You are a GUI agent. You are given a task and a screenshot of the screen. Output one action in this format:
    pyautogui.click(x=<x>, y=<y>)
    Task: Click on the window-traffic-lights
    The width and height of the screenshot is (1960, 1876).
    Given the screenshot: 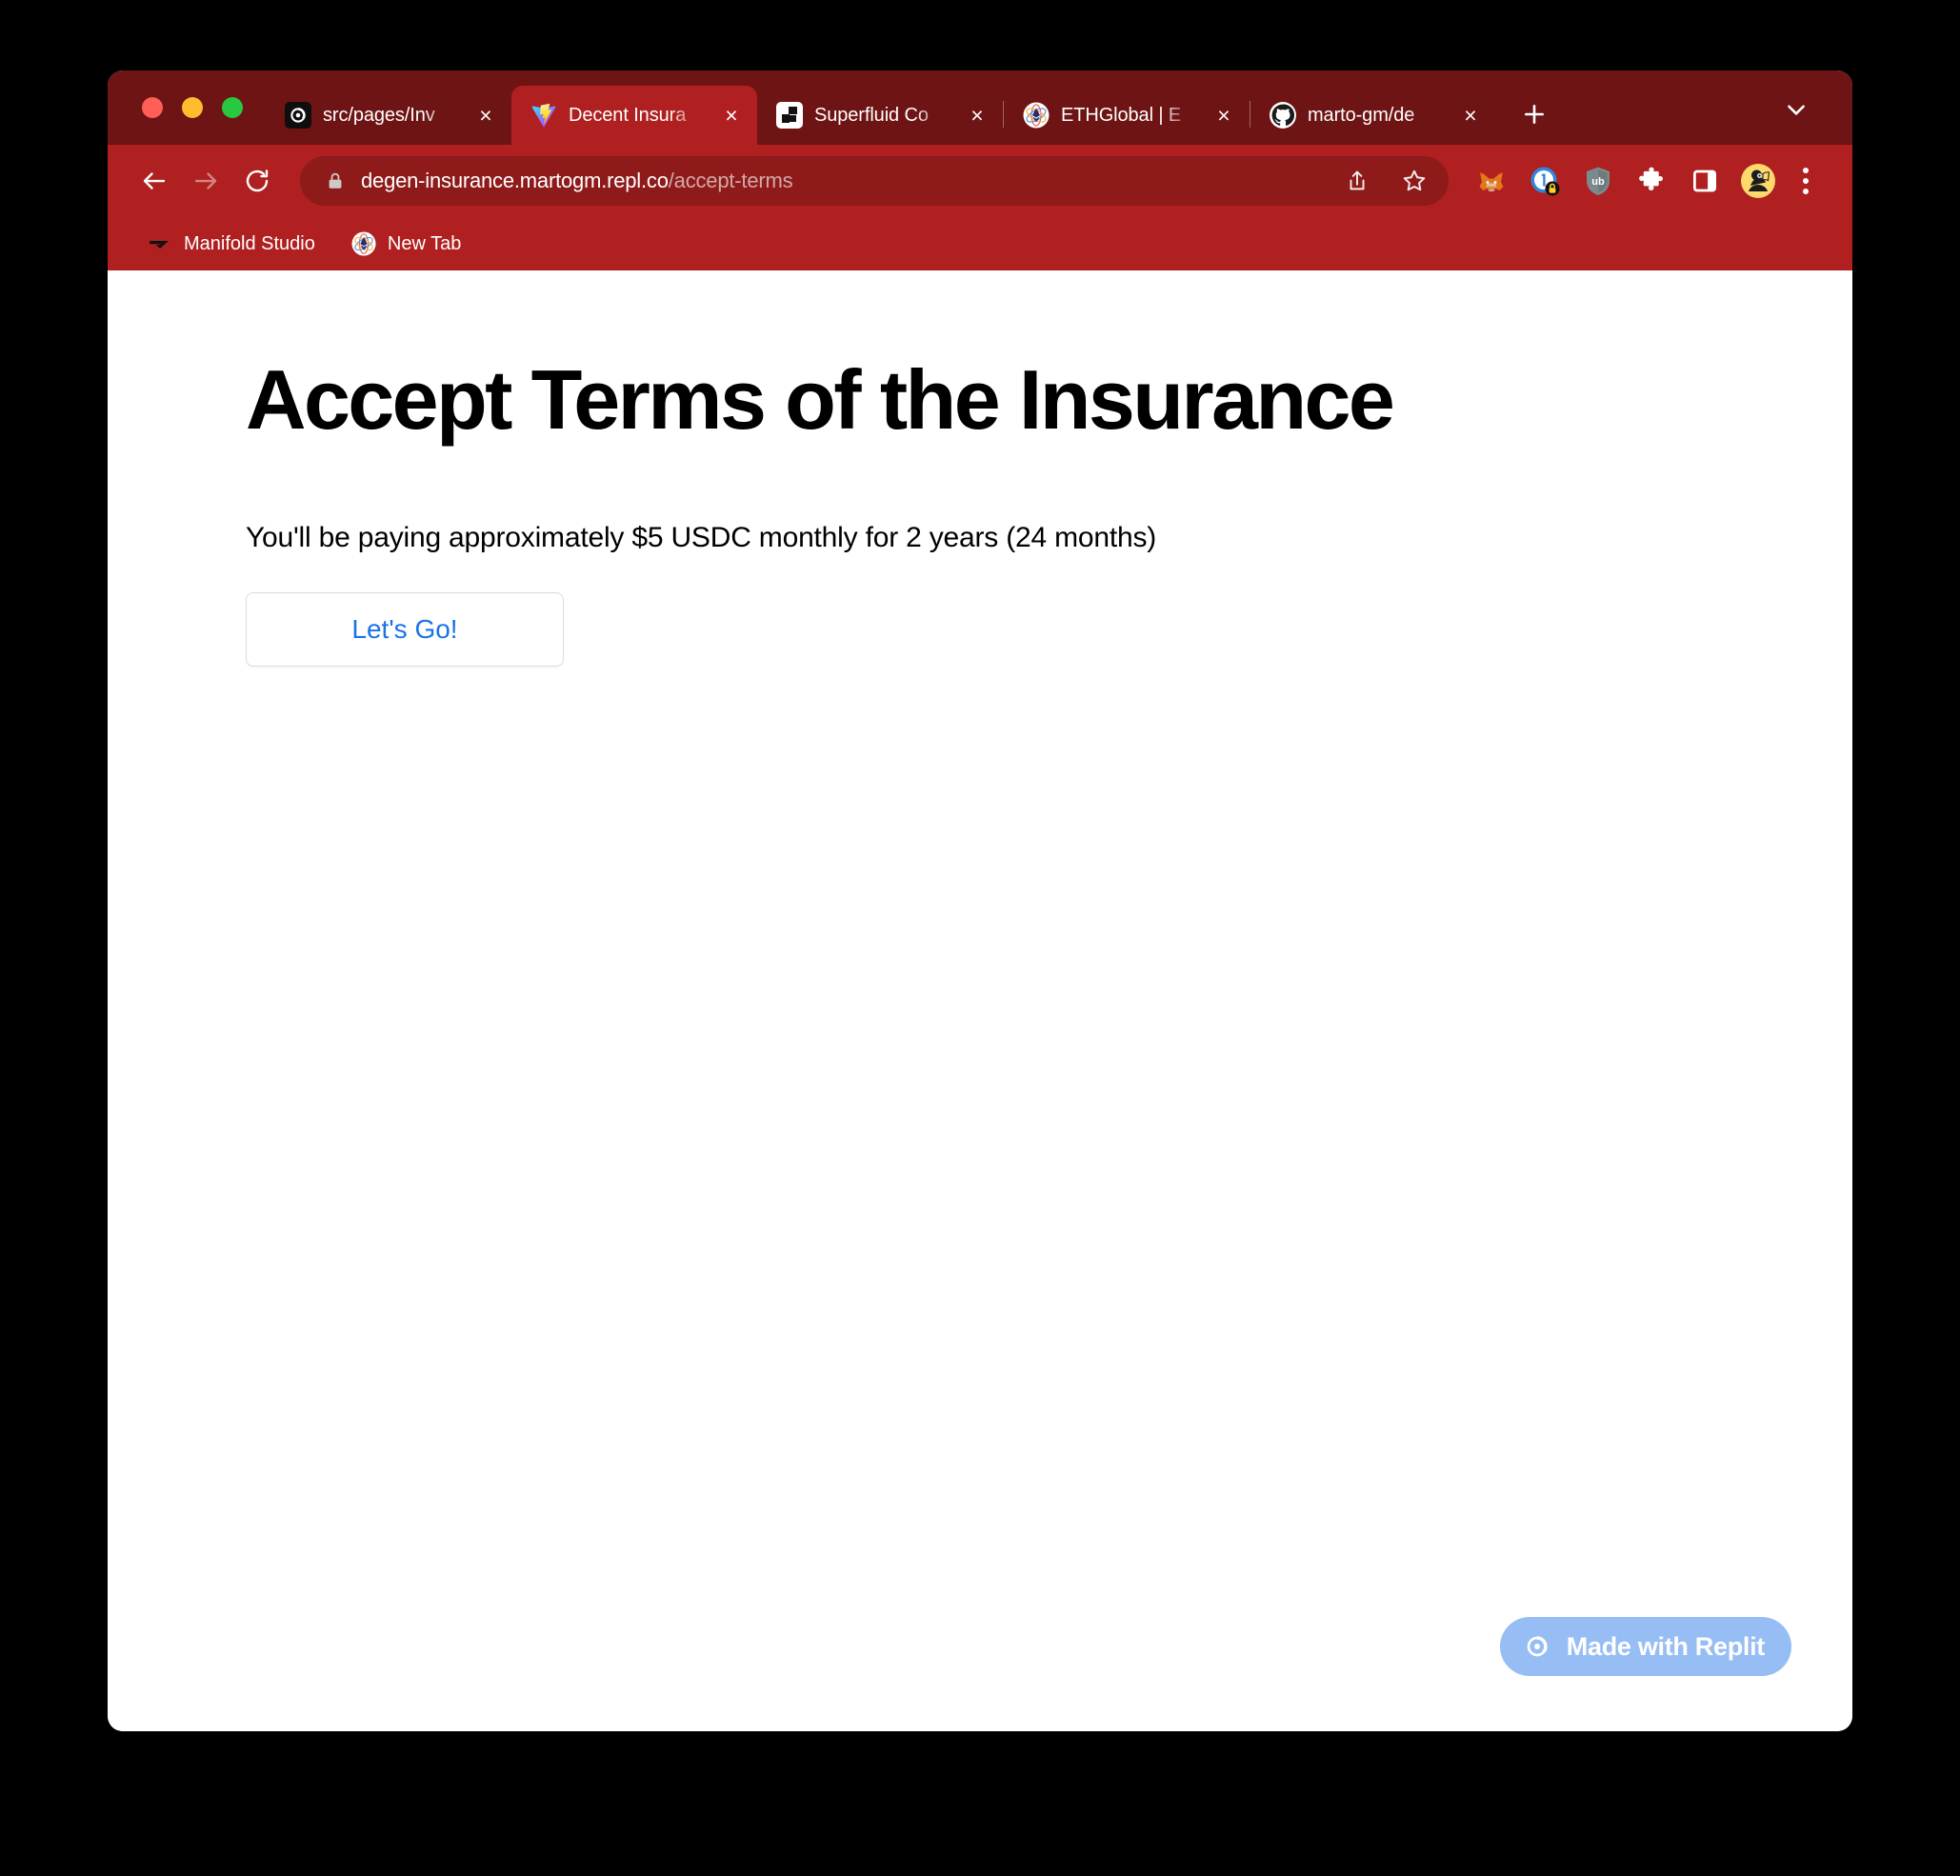 What is the action you would take?
    pyautogui.click(x=187, y=107)
    